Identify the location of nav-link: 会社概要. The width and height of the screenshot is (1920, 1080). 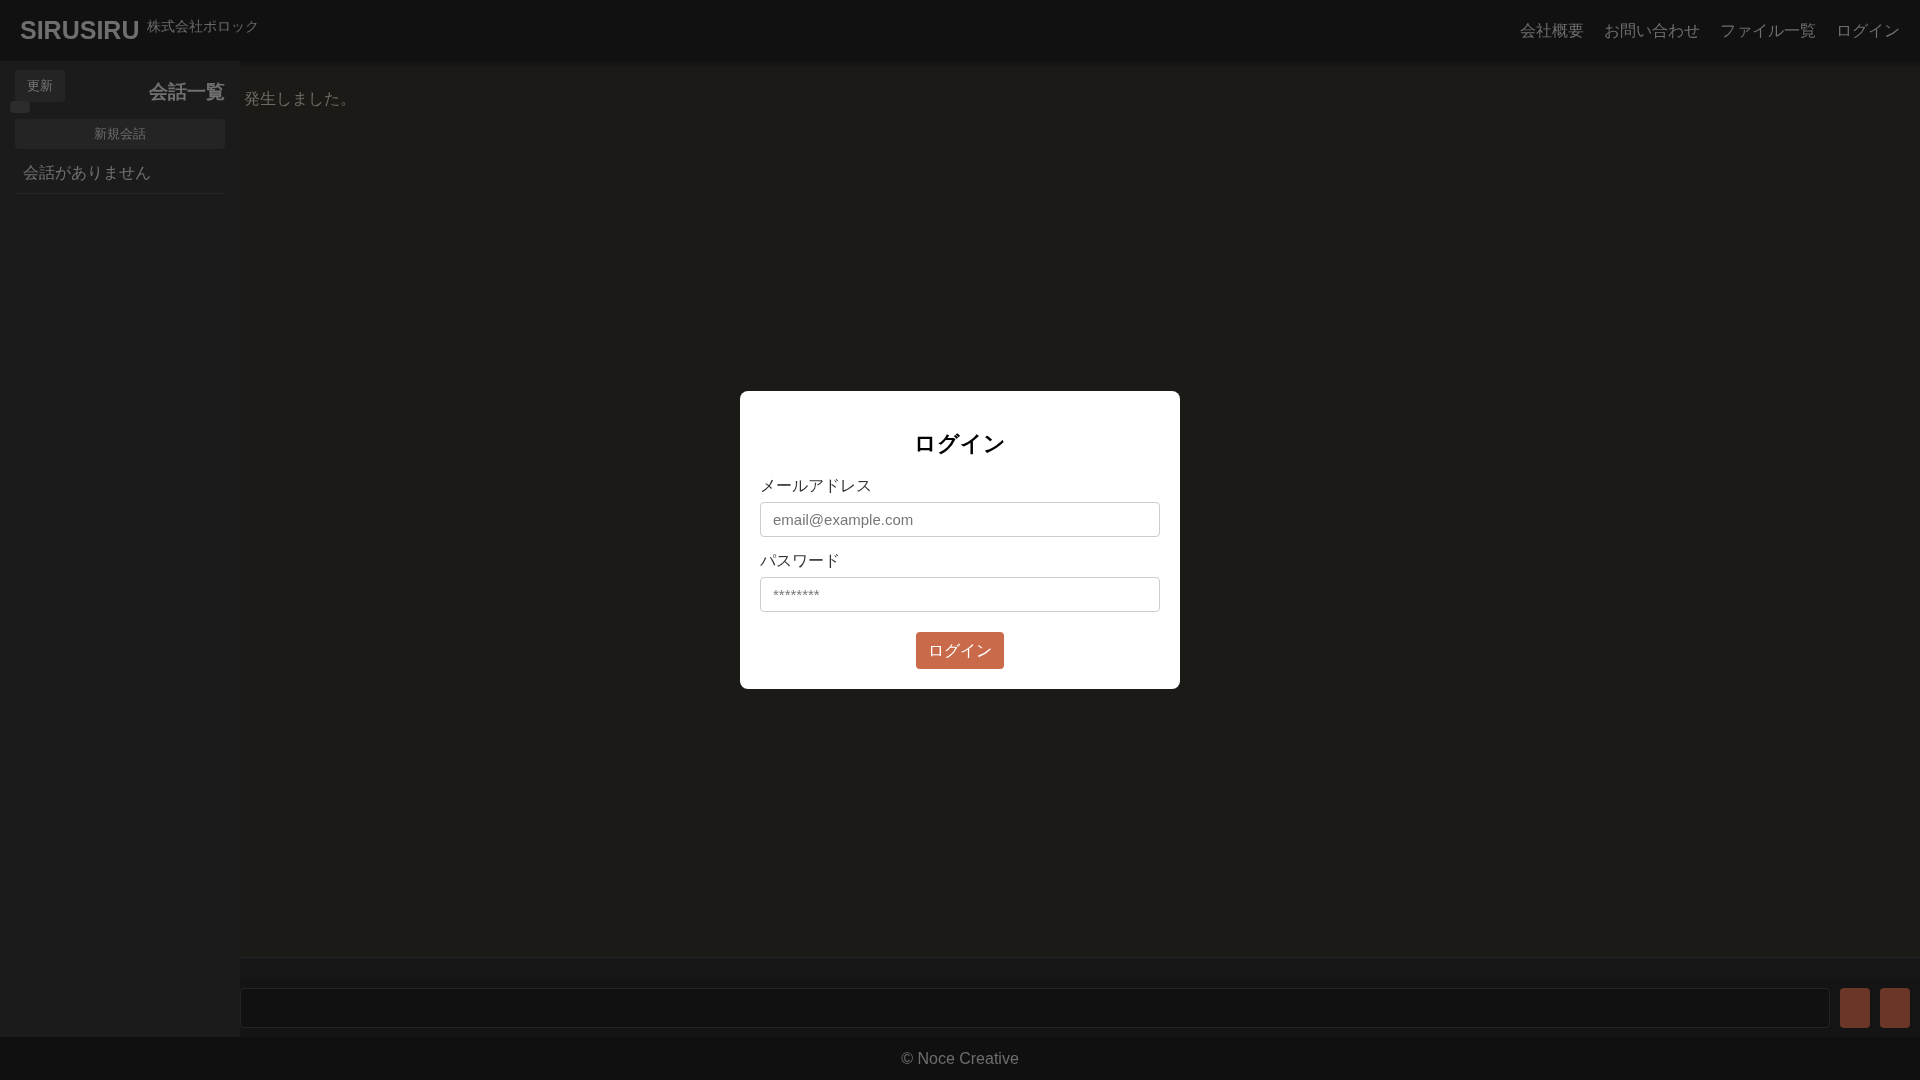
(1552, 30).